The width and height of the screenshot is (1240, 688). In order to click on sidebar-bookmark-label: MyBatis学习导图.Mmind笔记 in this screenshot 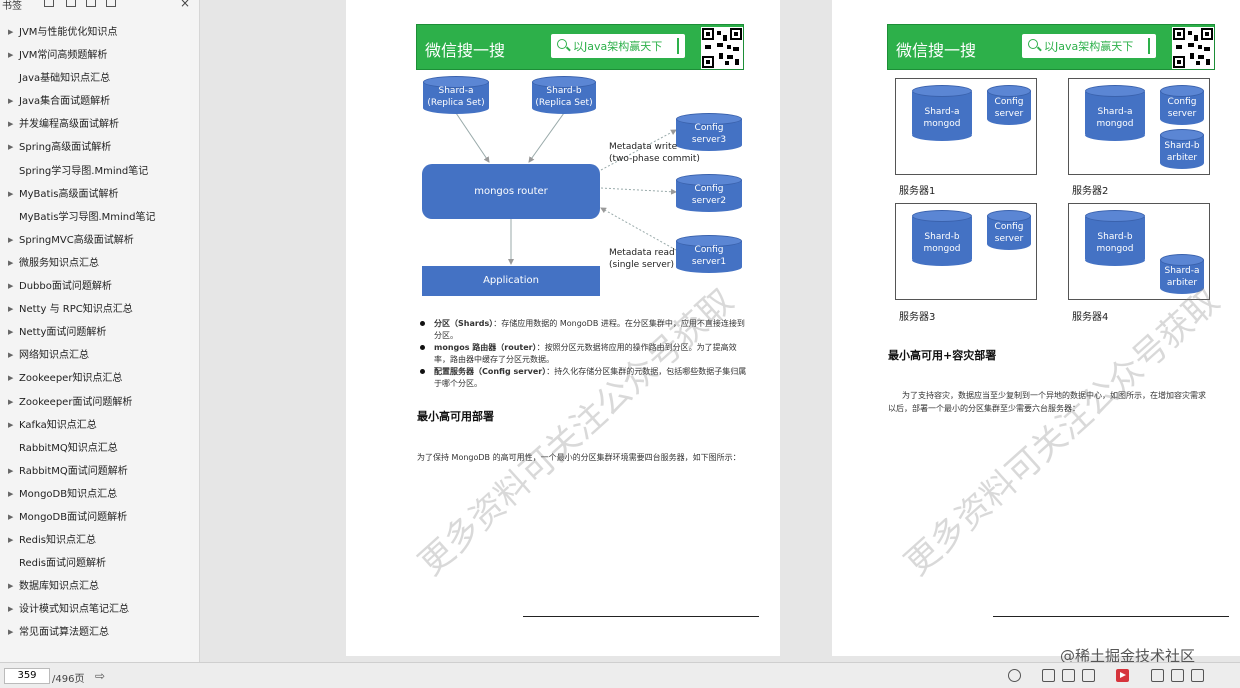, I will do `click(87, 217)`.